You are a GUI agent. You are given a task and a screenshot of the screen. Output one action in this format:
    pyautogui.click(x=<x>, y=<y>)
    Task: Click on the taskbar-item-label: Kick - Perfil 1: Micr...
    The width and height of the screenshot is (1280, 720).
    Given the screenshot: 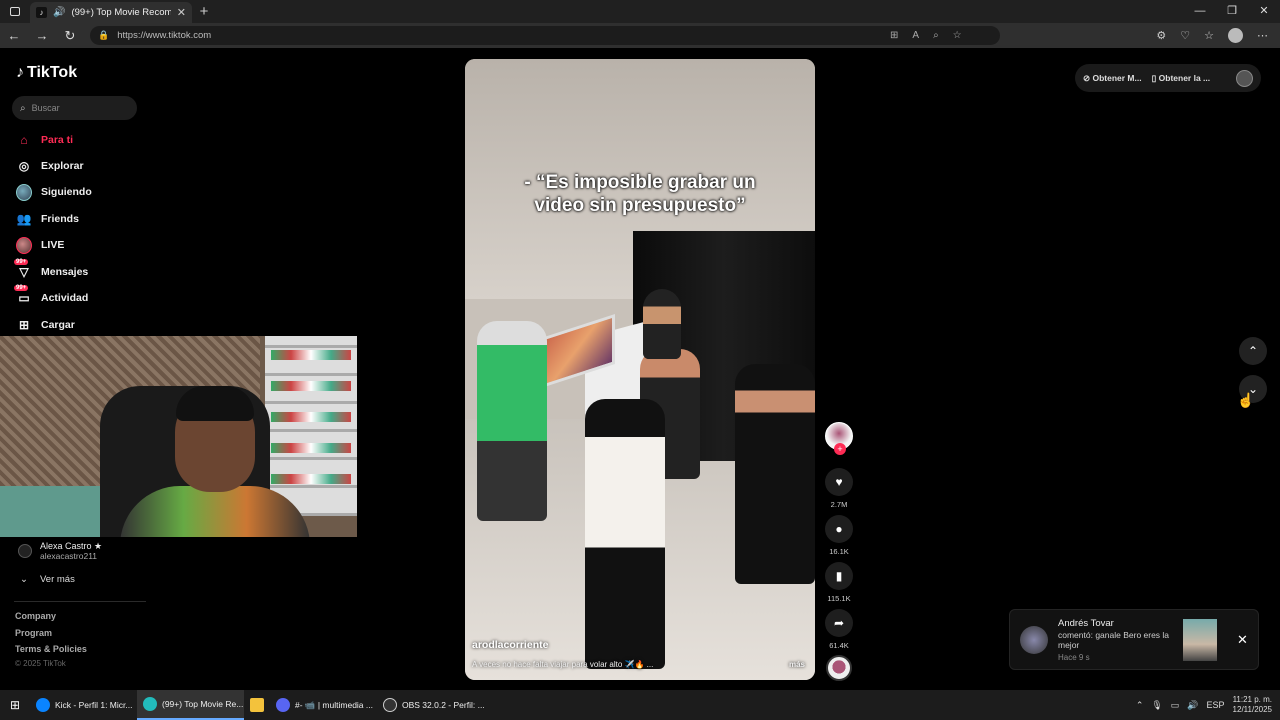 What is the action you would take?
    pyautogui.click(x=94, y=705)
    